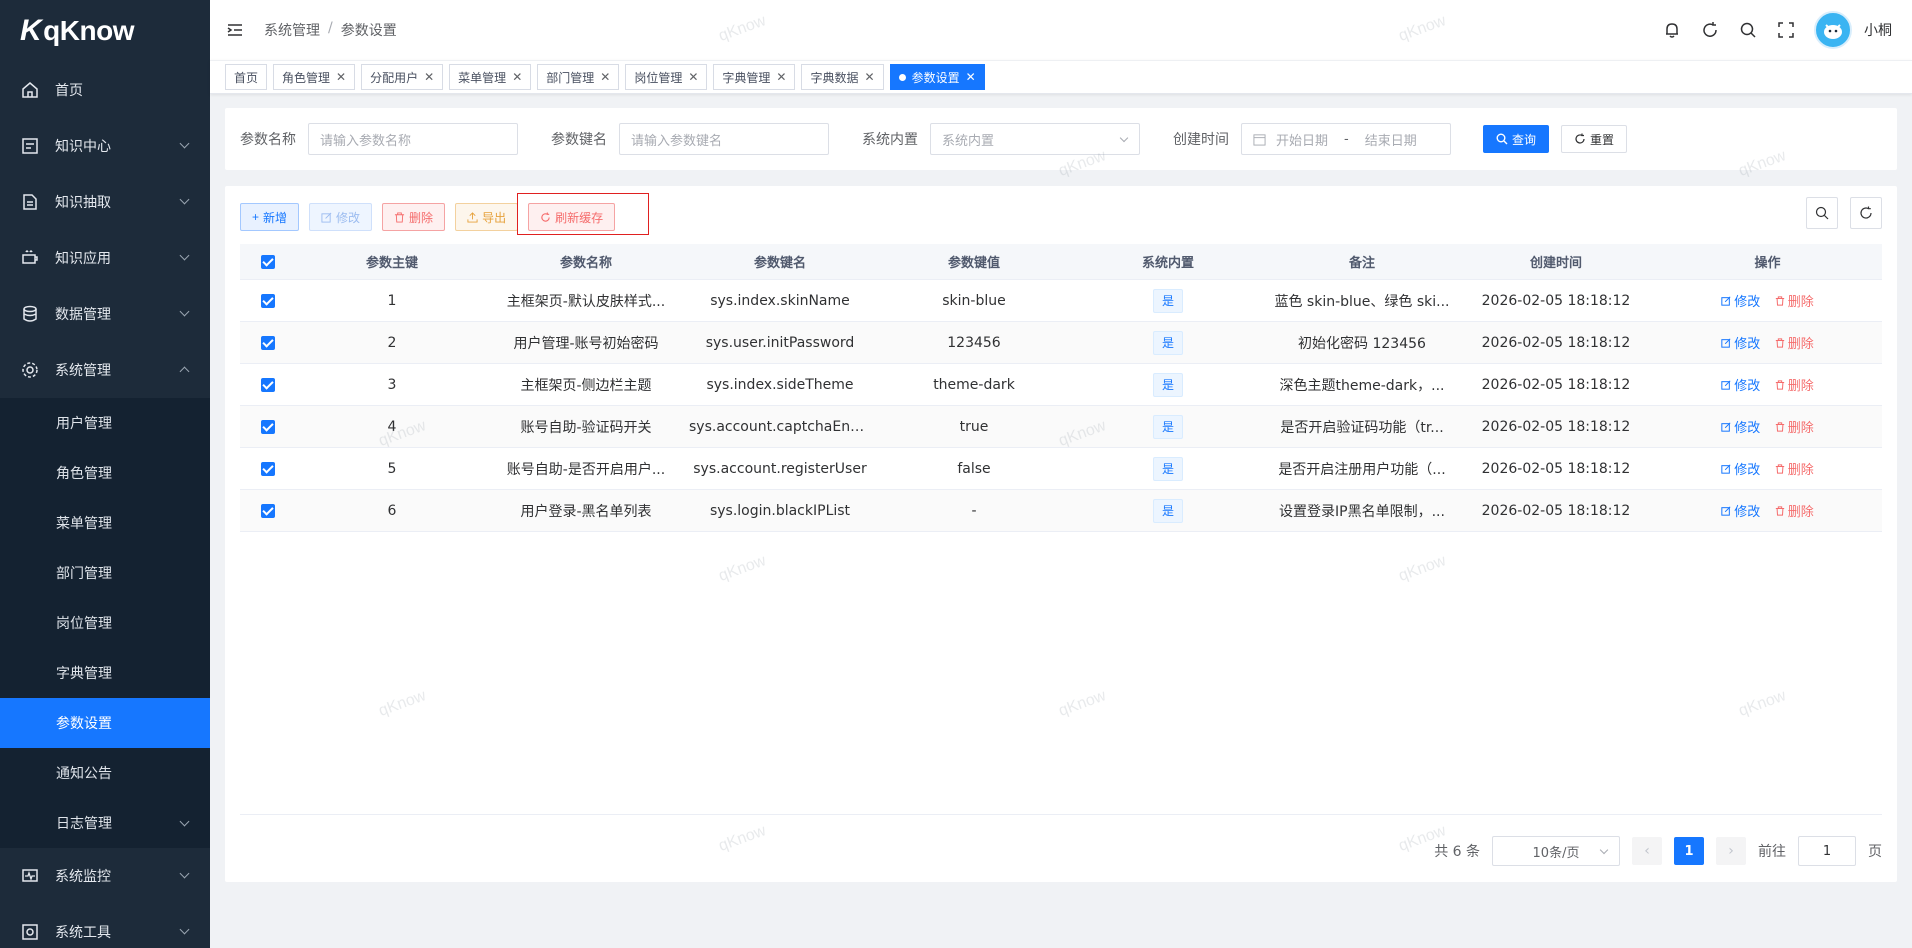 The width and height of the screenshot is (1912, 948). I want to click on end-date-placeholder: 结束日期, so click(1391, 139).